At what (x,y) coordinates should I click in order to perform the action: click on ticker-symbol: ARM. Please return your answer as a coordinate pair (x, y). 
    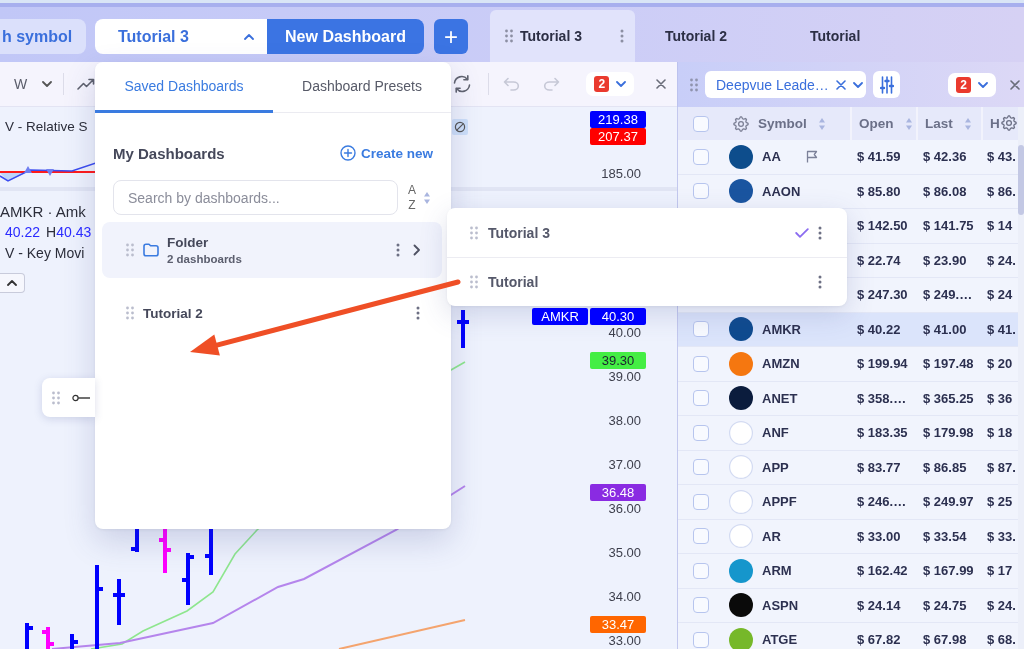
    Looking at the image, I should click on (777, 571).